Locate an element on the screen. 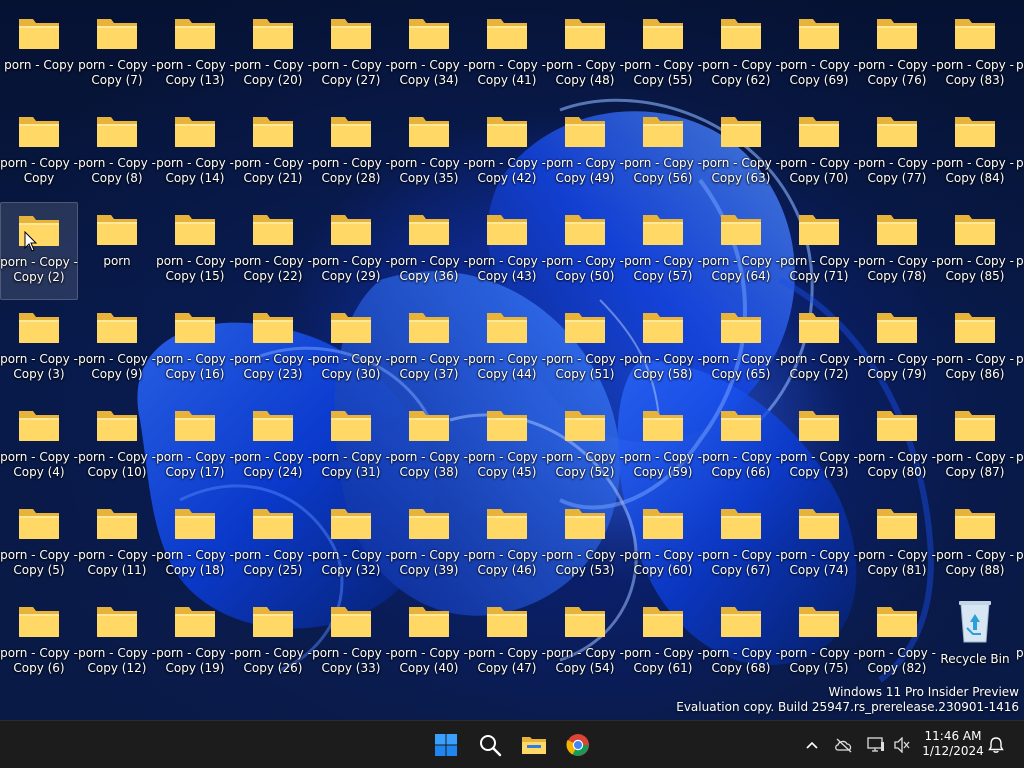  desktop-folder-icon: porn - Copy - Copy (7) is located at coordinates (117, 55).